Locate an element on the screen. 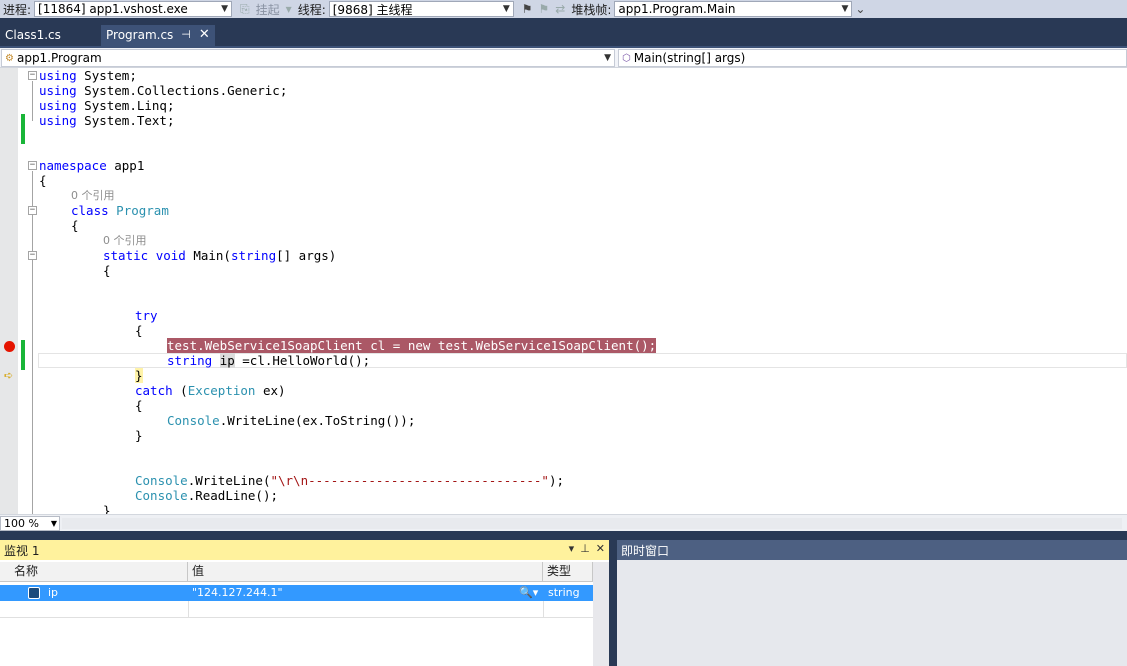  process-value: [11864] app1.vshost.exe is located at coordinates (113, 9).